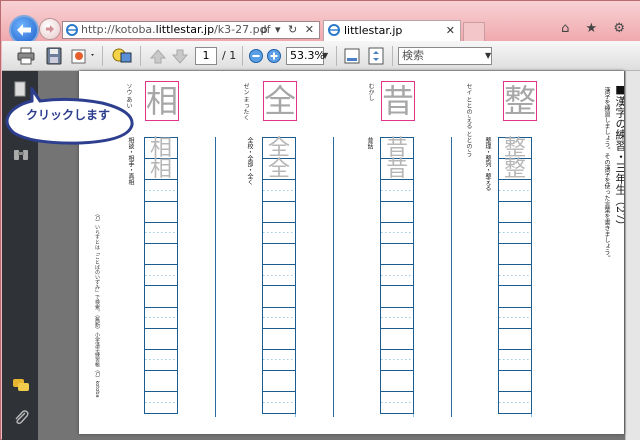 This screenshot has width=640, height=440. I want to click on search-input: 検索, so click(445, 56).